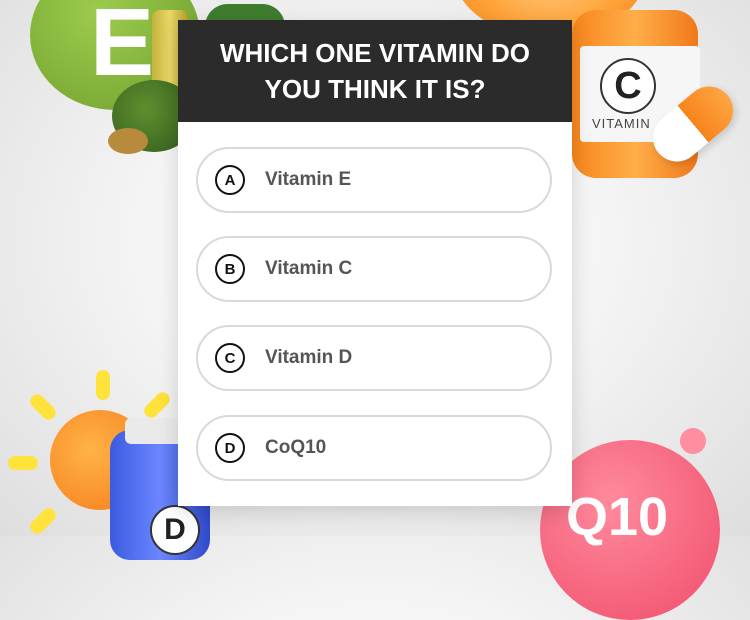 This screenshot has width=750, height=620. What do you see at coordinates (128, 141) in the screenshot?
I see `nut-illustration` at bounding box center [128, 141].